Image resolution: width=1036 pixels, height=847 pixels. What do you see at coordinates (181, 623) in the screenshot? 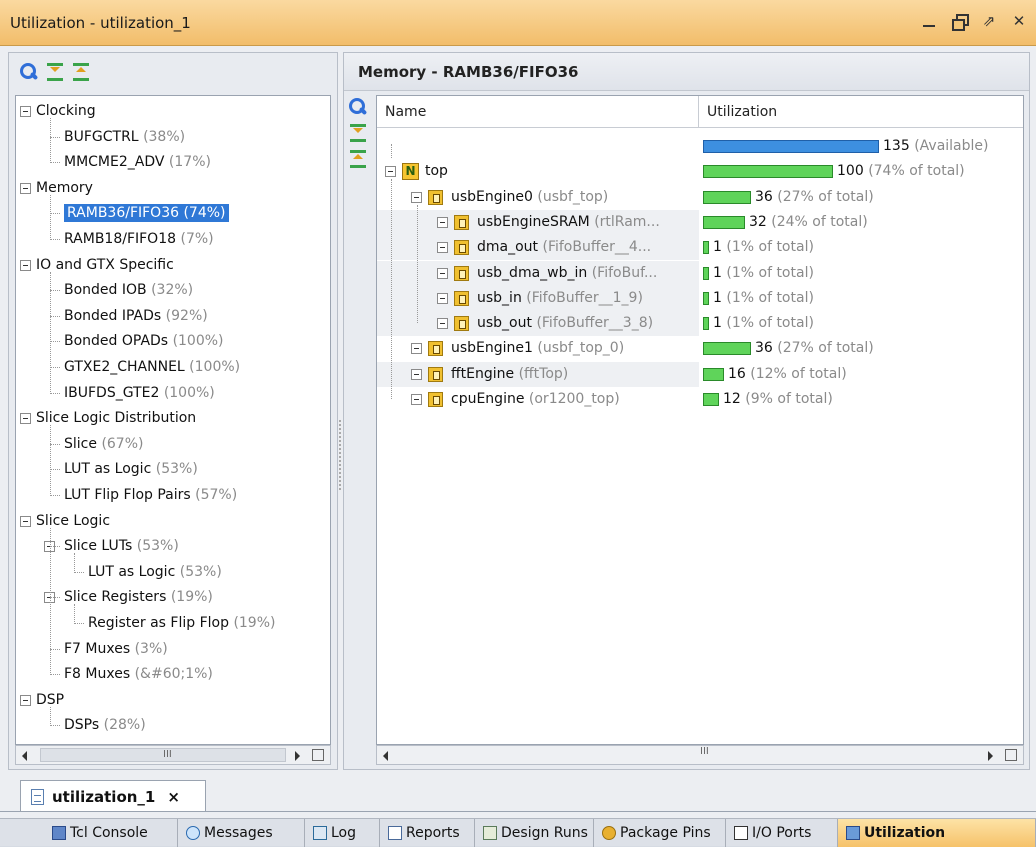
I see `tree-item: Register as Flip Flop (19%)` at bounding box center [181, 623].